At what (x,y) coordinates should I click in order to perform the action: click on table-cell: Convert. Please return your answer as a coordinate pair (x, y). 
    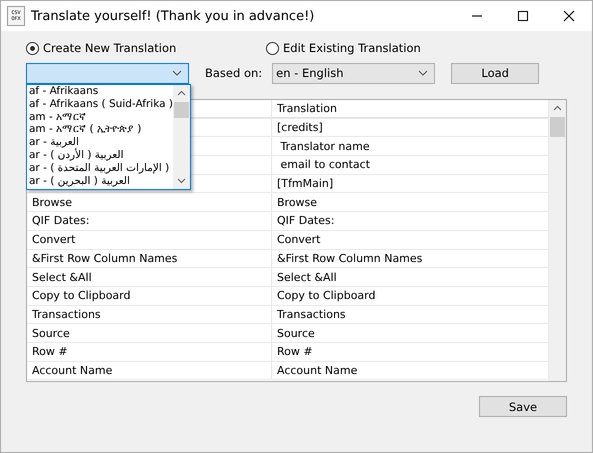
    Looking at the image, I should click on (149, 239).